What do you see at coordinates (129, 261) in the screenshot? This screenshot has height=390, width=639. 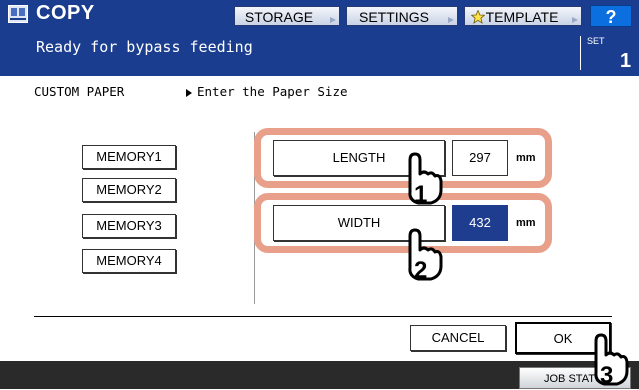 I see `memory4-button: MEMORY4` at bounding box center [129, 261].